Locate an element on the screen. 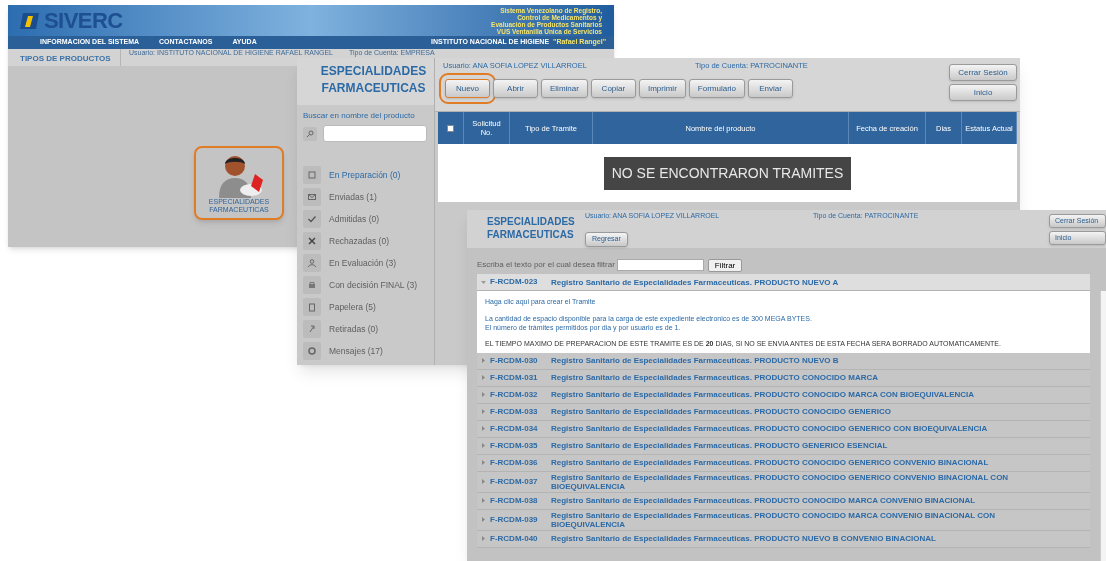  logo-text: SIVERC is located at coordinates (83, 20).